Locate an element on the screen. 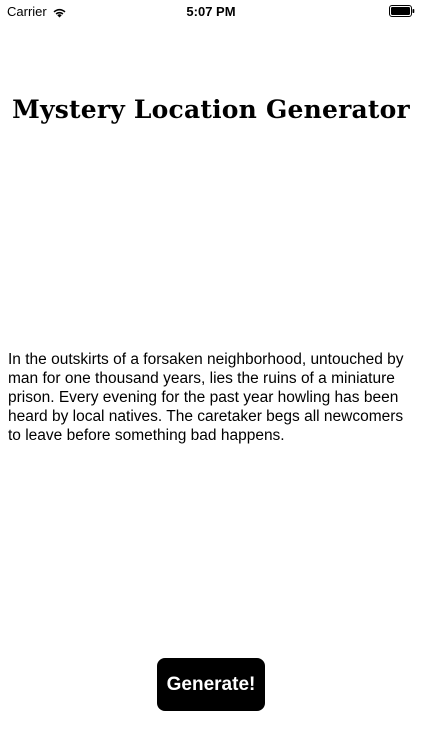  status-bar: Carrier 5:07 PM is located at coordinates (211, 11).